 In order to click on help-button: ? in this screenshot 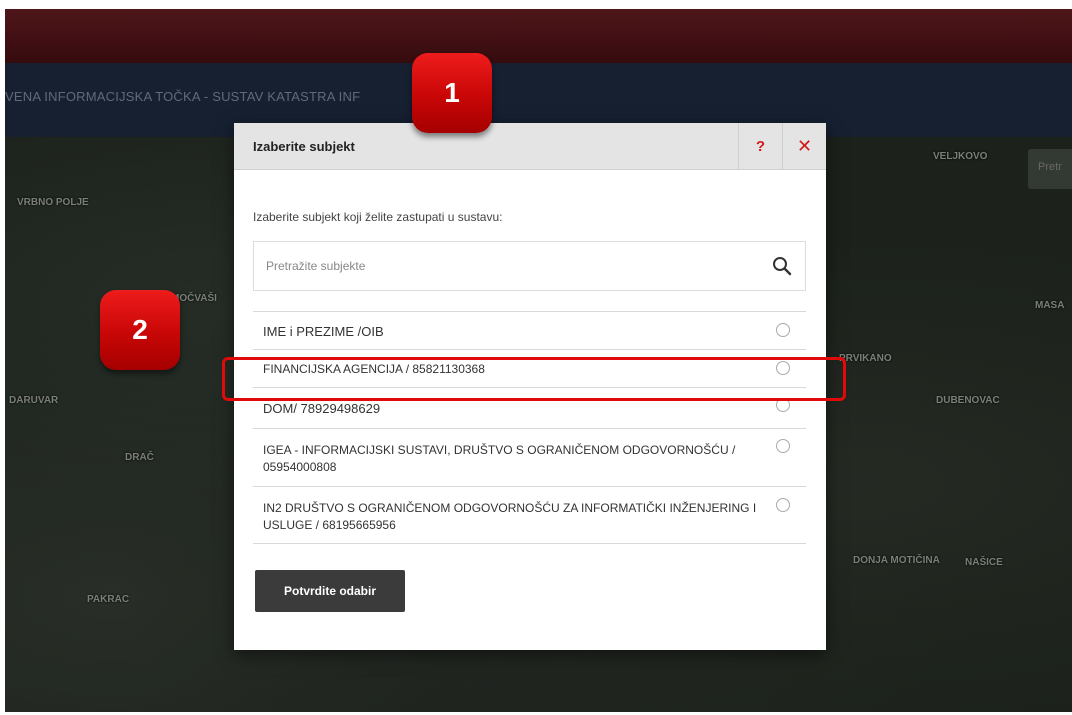, I will do `click(760, 146)`.